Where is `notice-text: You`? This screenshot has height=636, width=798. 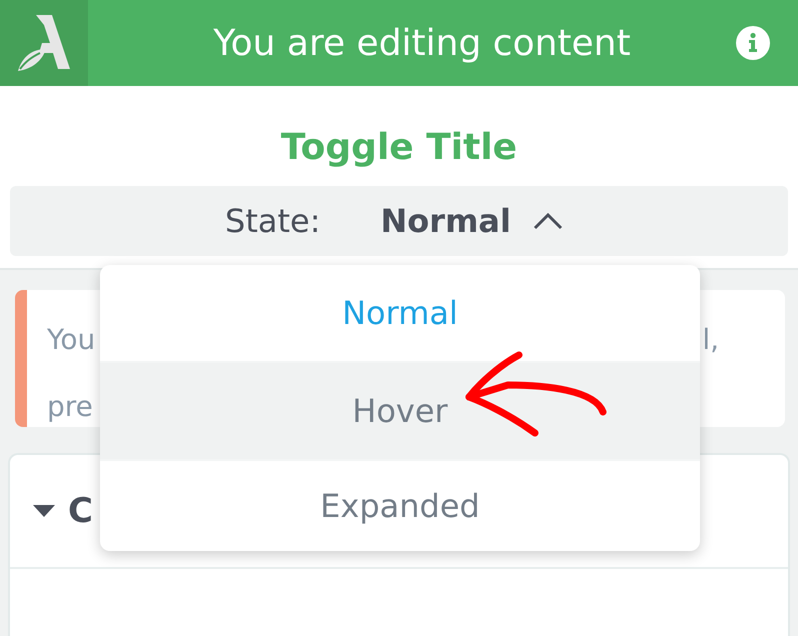 notice-text: You is located at coordinates (71, 340).